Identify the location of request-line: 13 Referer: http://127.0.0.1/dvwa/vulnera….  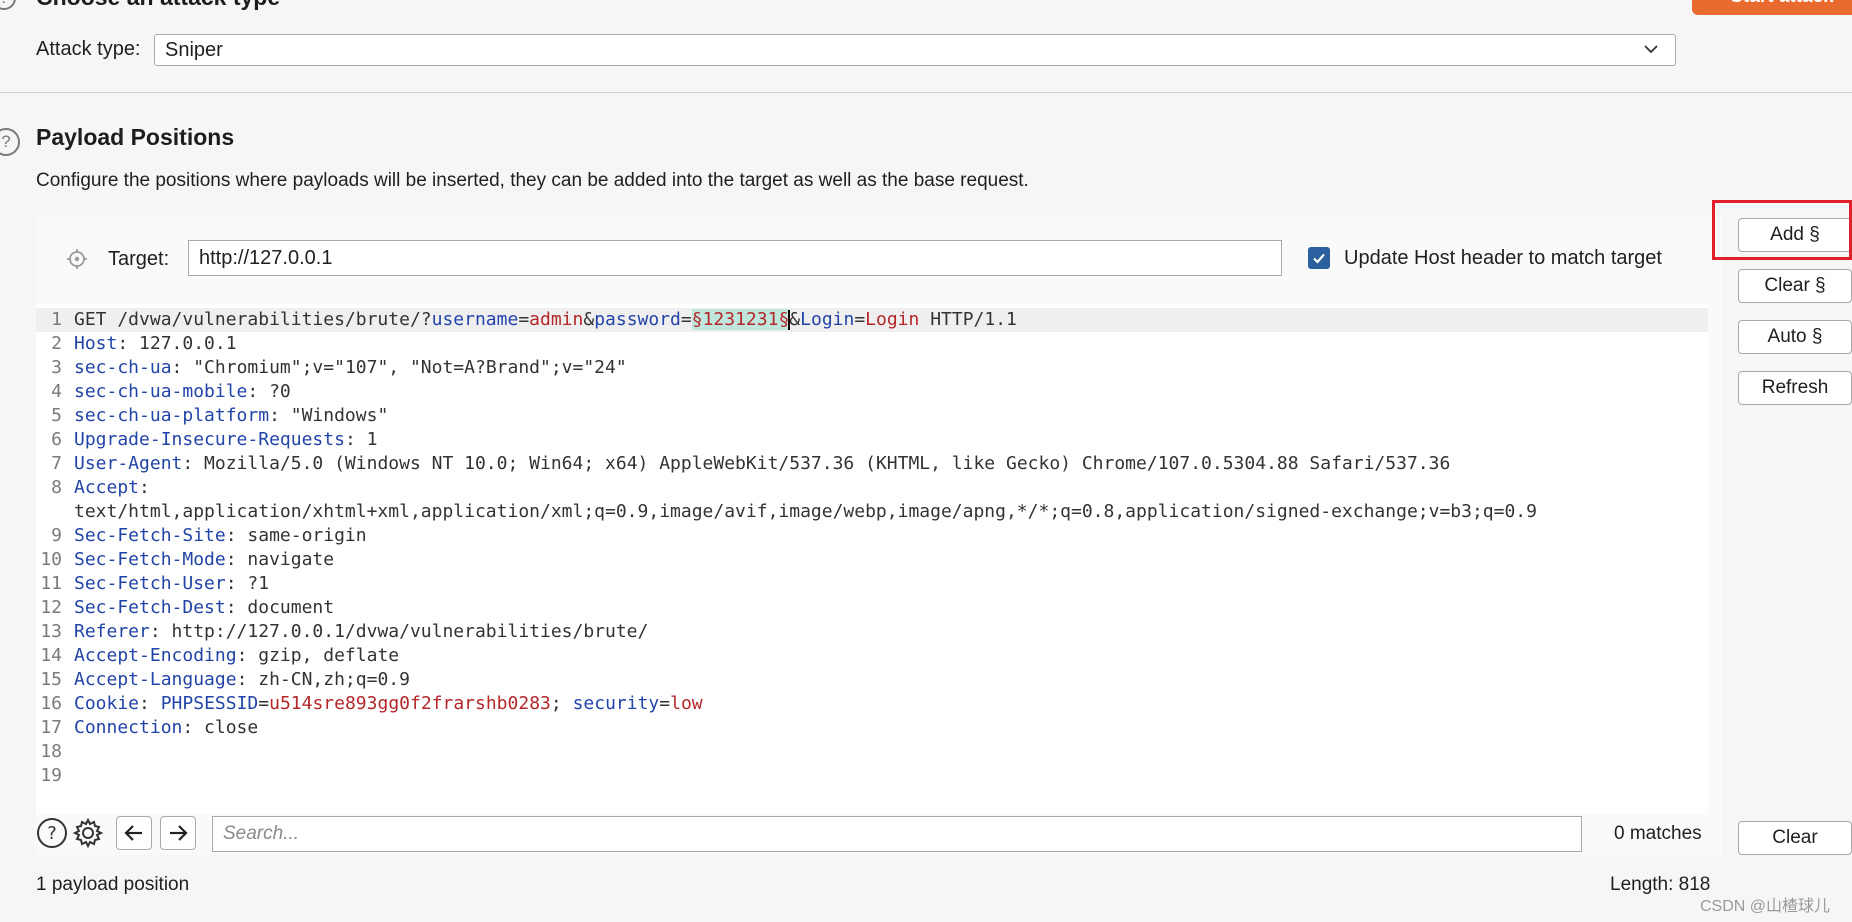
(872, 632).